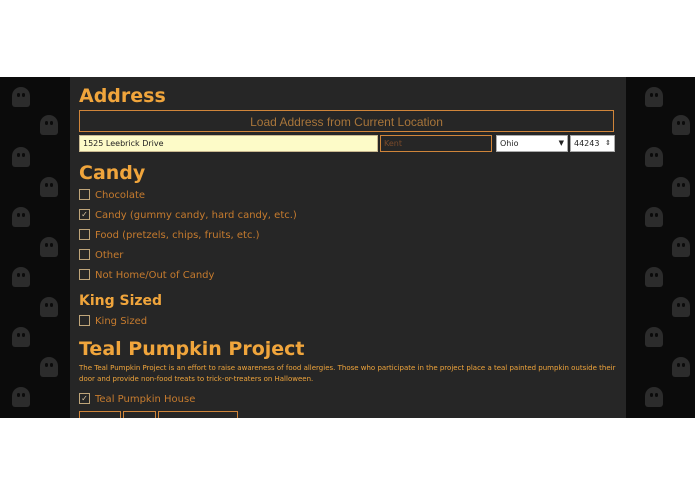 This screenshot has height=494, width=695. I want to click on checkbox-label: Food (pretzels, chips, fruits, etc.), so click(177, 235).